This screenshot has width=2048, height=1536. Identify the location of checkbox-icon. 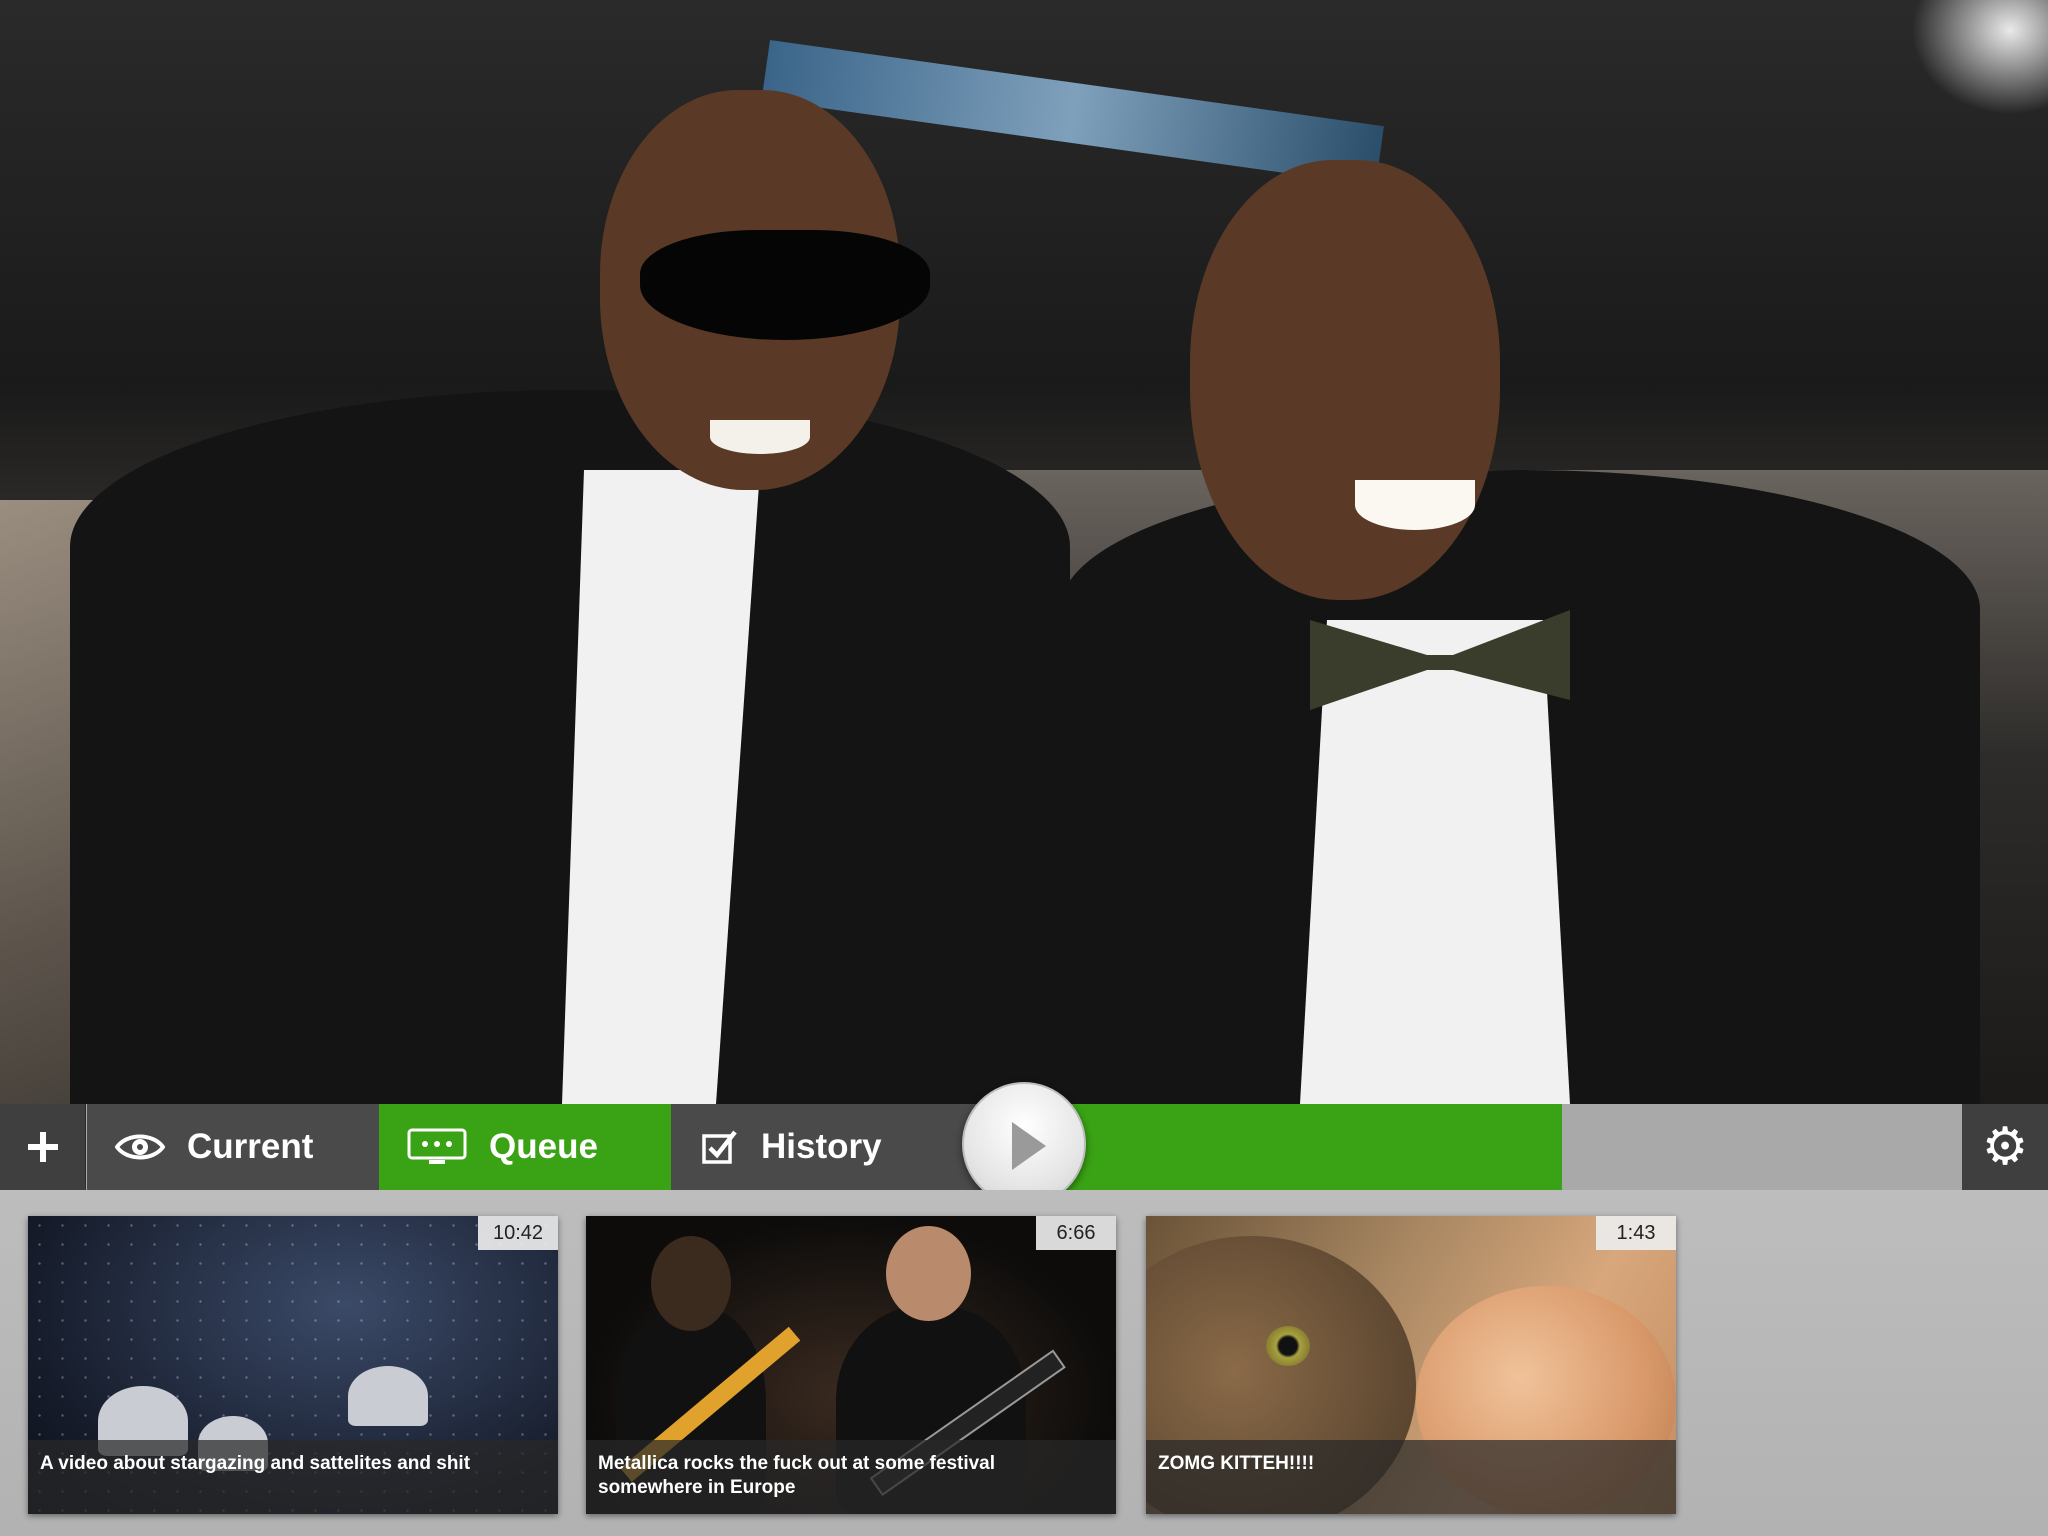
(719, 1147).